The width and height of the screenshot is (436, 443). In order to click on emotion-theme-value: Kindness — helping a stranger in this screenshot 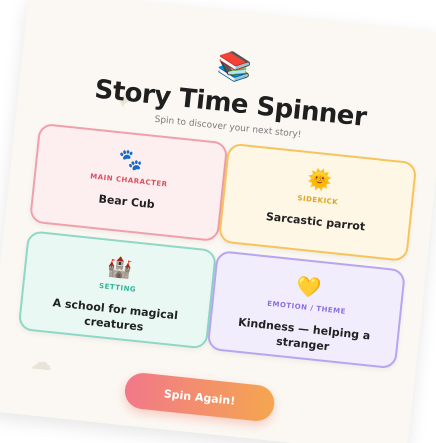, I will do `click(304, 334)`.